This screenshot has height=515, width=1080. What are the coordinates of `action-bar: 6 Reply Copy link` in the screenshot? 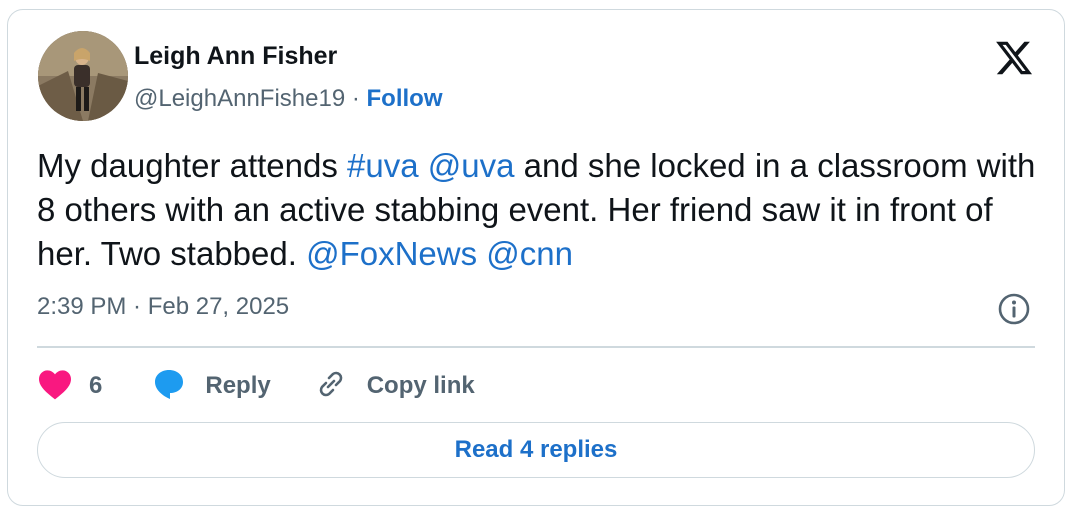 It's located at (256, 386).